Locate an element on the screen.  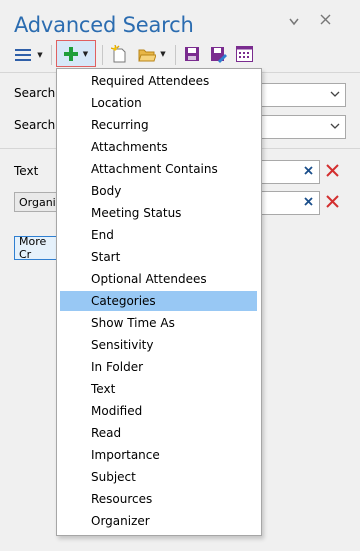
menu-item: Show Time As is located at coordinates (158, 323).